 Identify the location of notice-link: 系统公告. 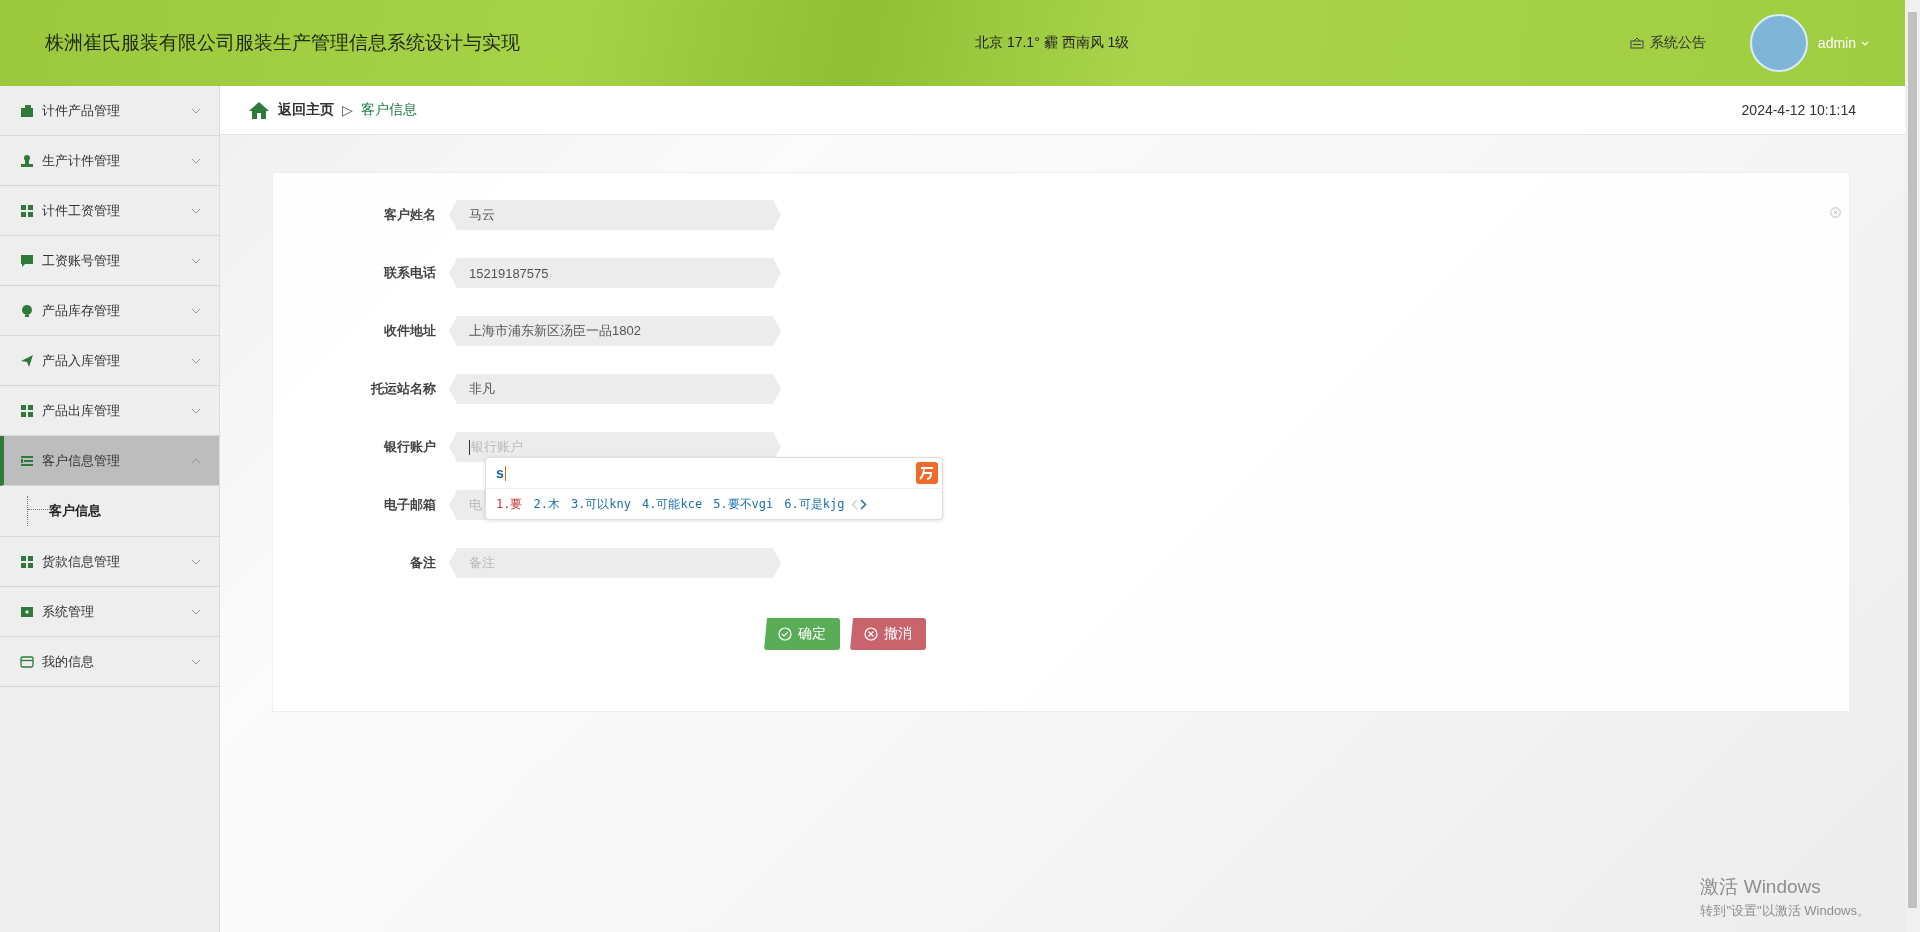
(1667, 43).